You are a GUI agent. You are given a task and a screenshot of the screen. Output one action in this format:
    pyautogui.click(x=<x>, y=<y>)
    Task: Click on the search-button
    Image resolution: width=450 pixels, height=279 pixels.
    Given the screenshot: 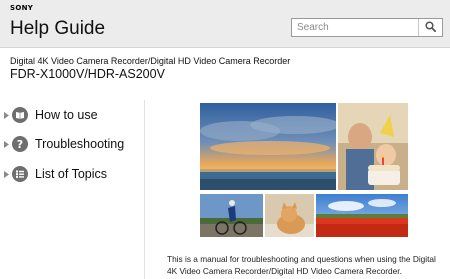 What is the action you would take?
    pyautogui.click(x=430, y=27)
    